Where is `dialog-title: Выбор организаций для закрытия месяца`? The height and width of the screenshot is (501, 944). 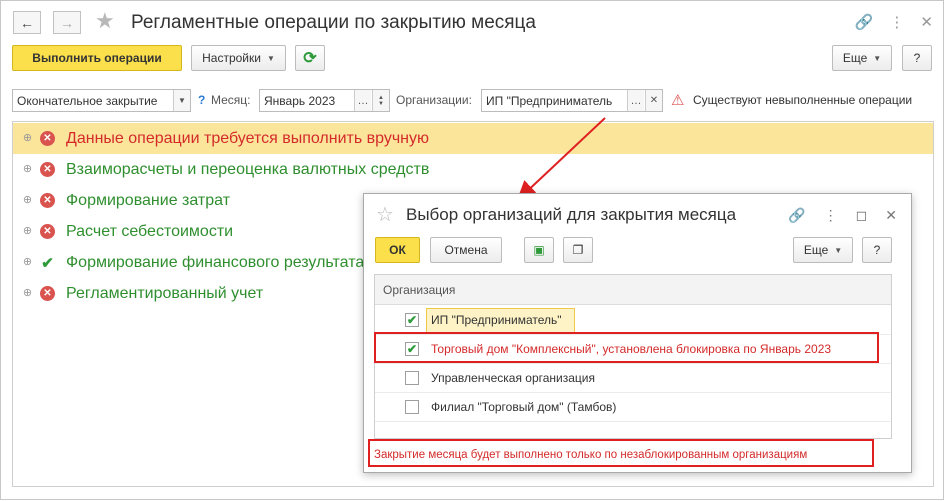
dialog-title: Выбор организаций для закрытия месяца is located at coordinates (571, 214).